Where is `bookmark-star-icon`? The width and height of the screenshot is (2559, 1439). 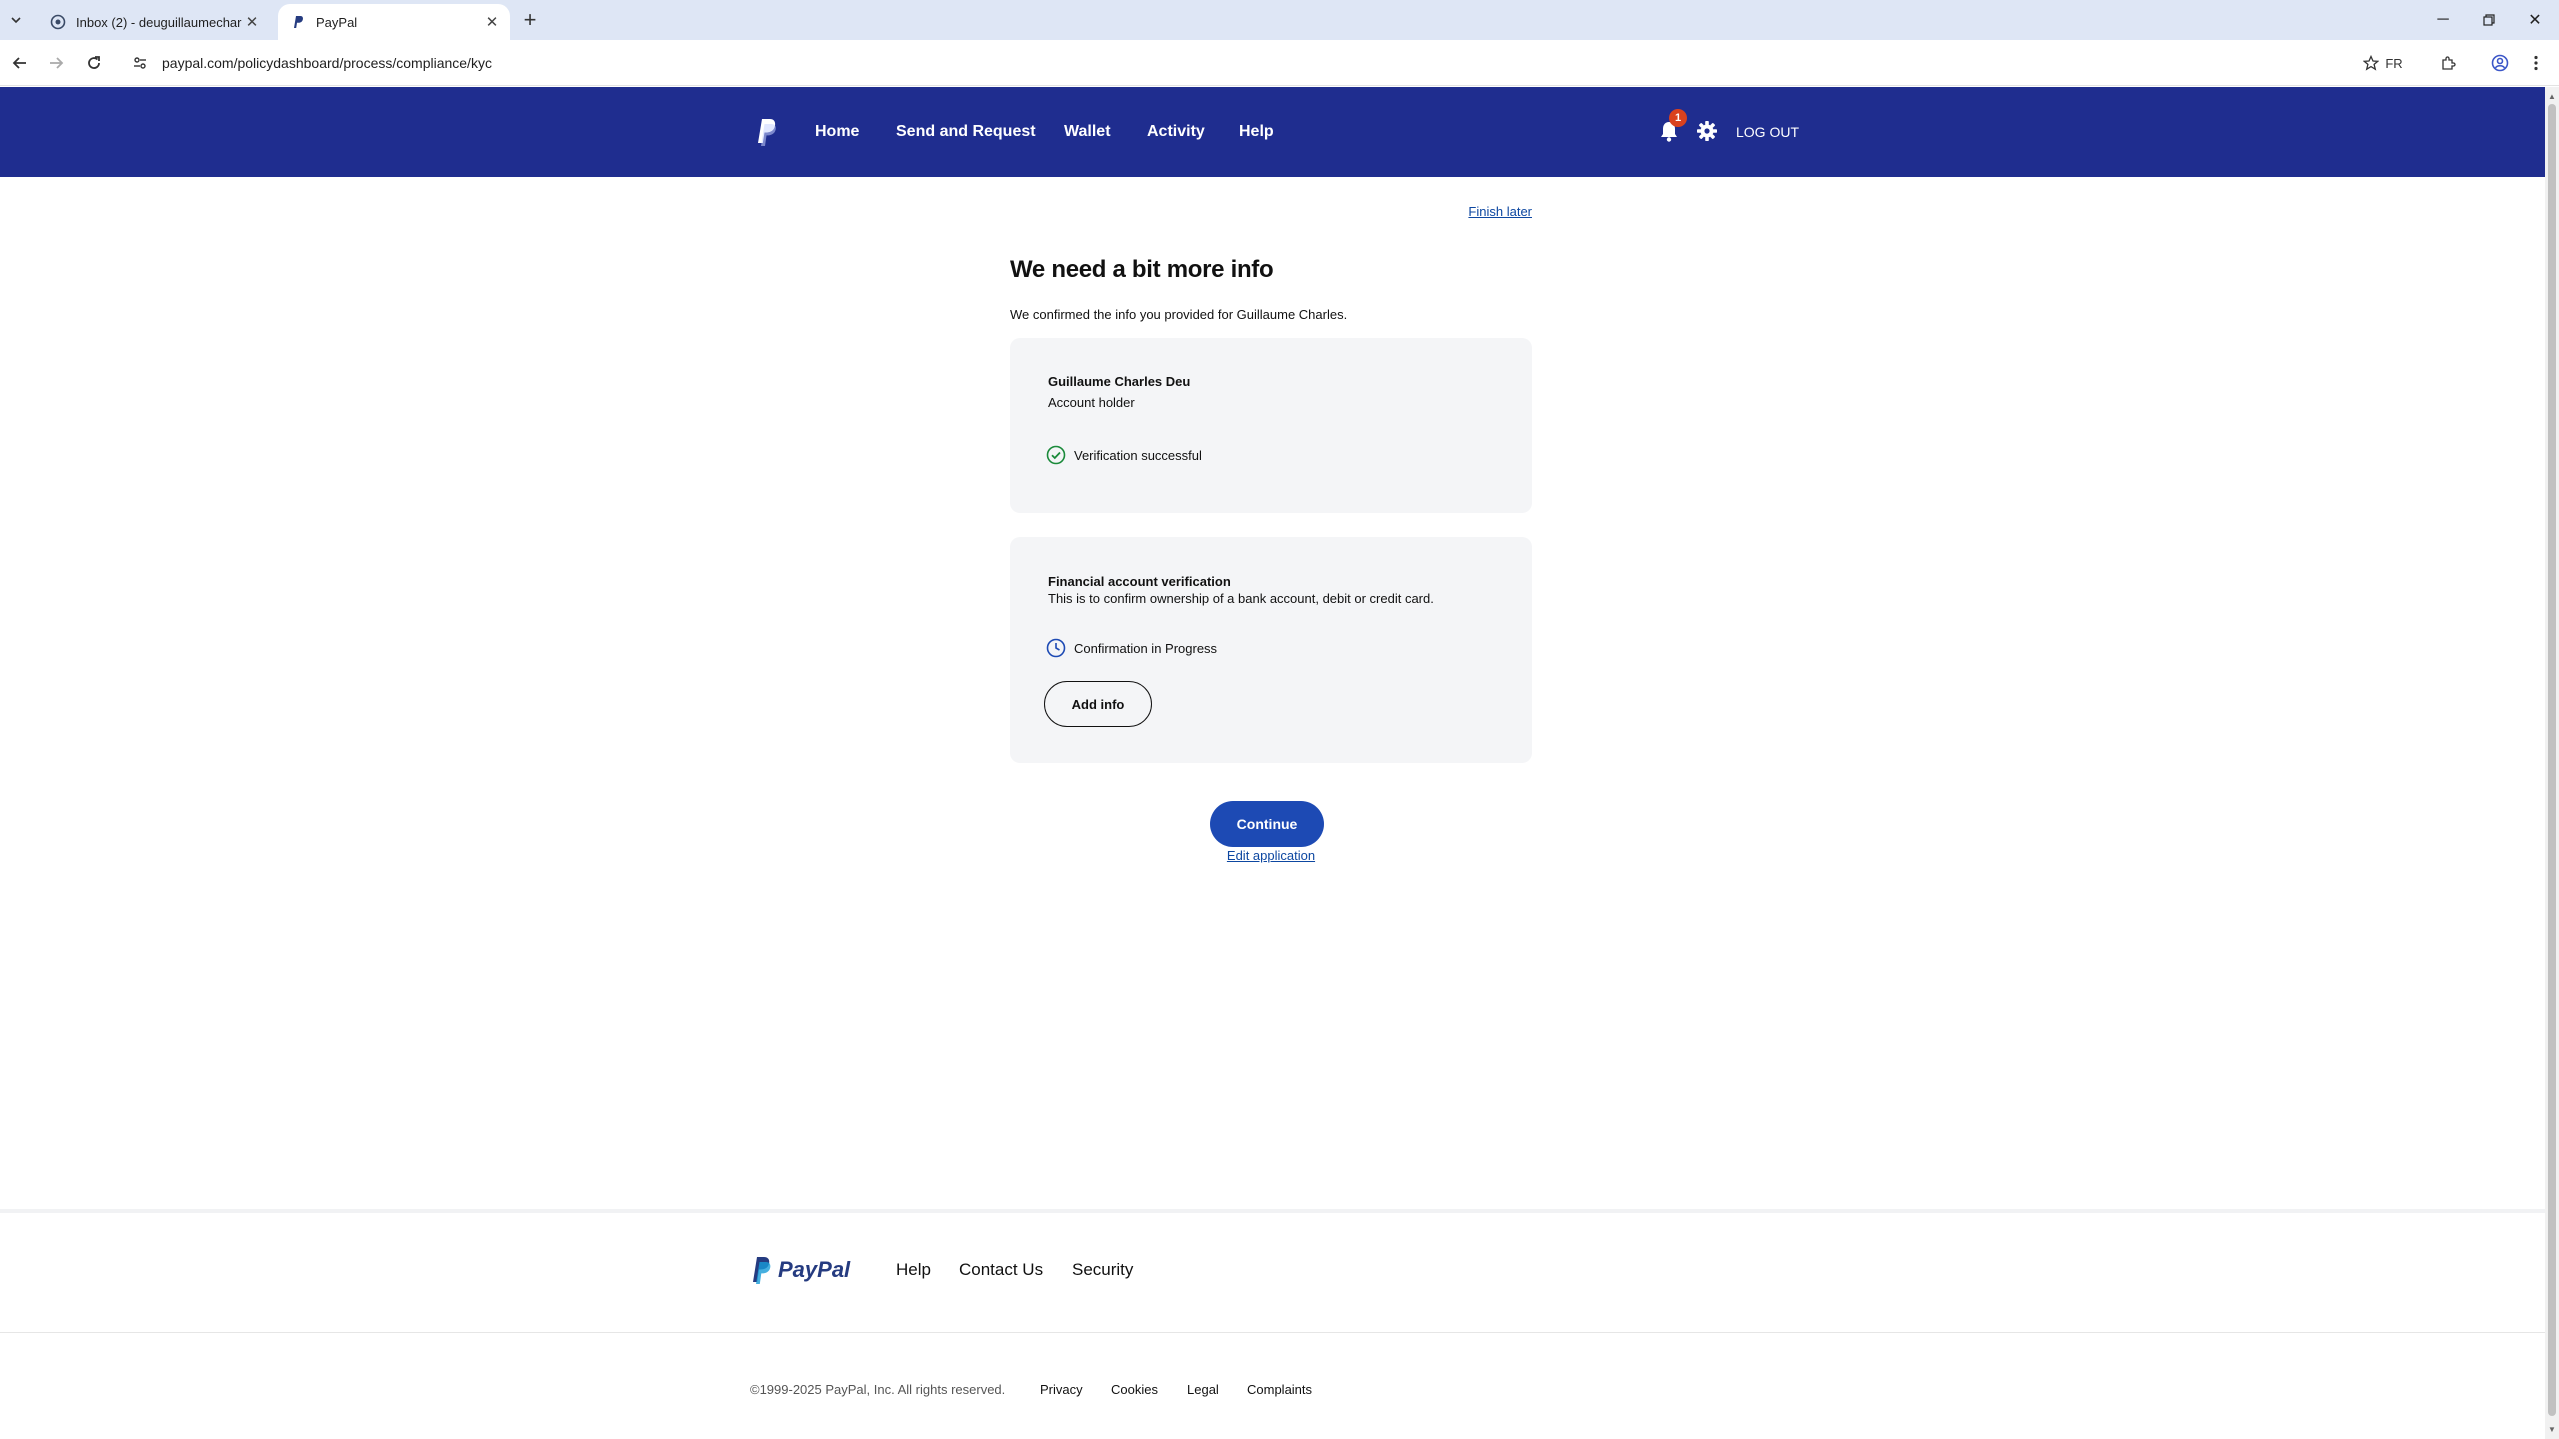 bookmark-star-icon is located at coordinates (2371, 63).